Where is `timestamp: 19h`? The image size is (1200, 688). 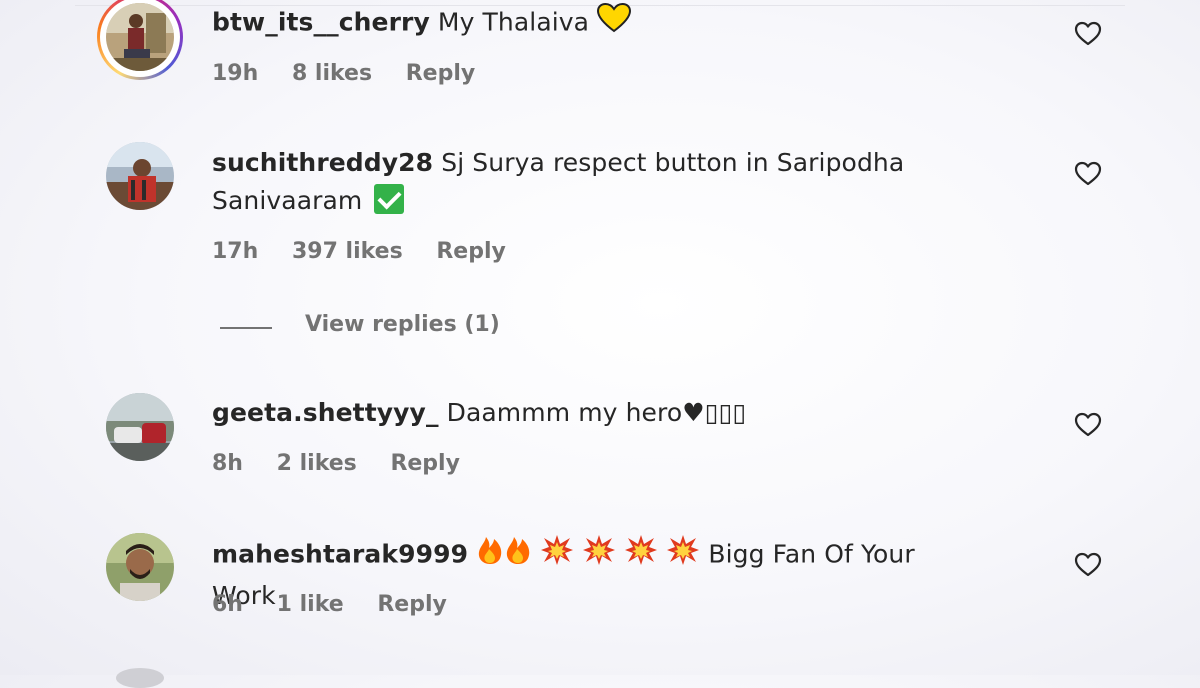
timestamp: 19h is located at coordinates (235, 73).